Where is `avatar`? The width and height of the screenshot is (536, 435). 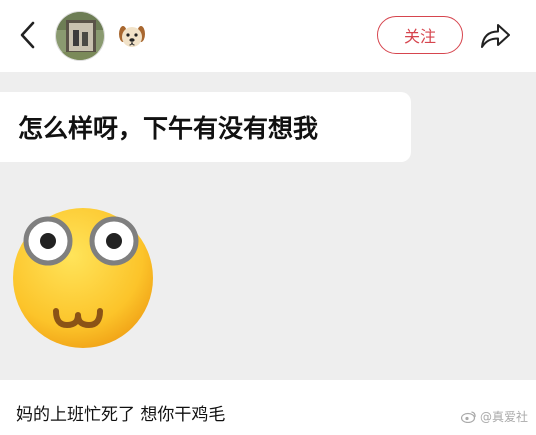 avatar is located at coordinates (80, 36).